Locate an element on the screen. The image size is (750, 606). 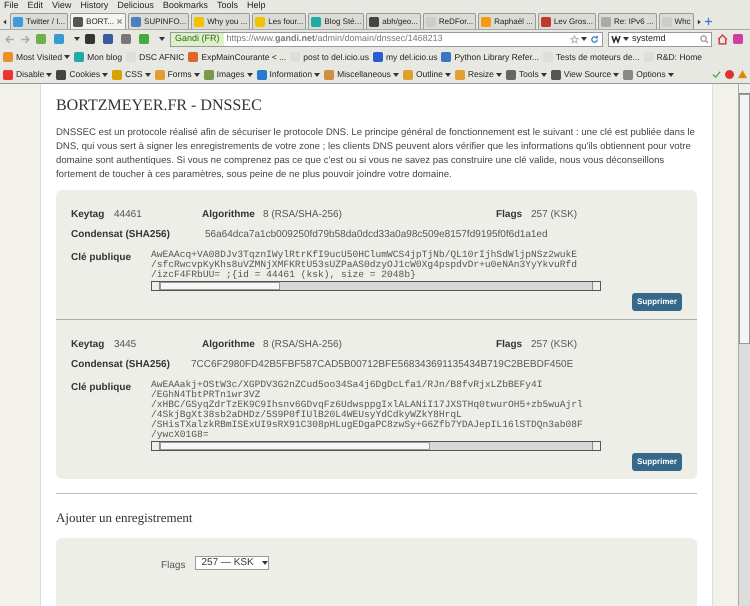
home-icon is located at coordinates (722, 39).